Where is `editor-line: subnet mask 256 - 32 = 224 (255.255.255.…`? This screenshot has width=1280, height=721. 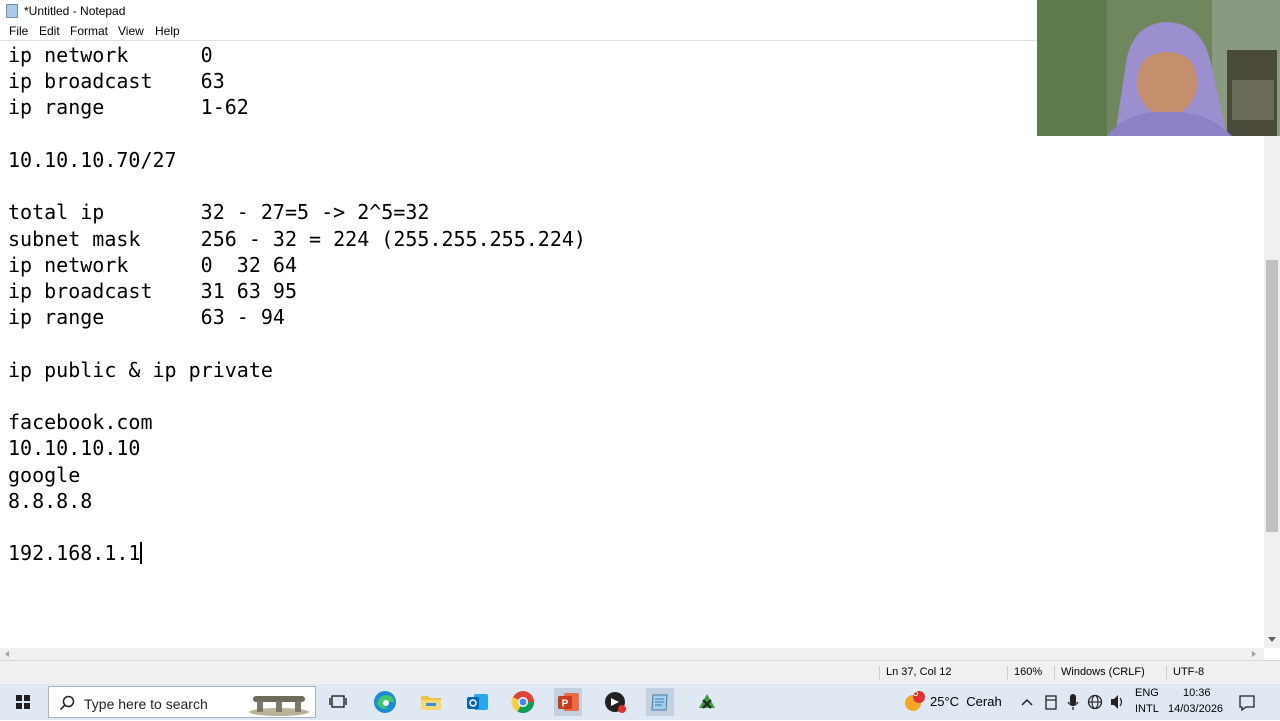 editor-line: subnet mask 256 - 32 = 224 (255.255.255.… is located at coordinates (297, 239).